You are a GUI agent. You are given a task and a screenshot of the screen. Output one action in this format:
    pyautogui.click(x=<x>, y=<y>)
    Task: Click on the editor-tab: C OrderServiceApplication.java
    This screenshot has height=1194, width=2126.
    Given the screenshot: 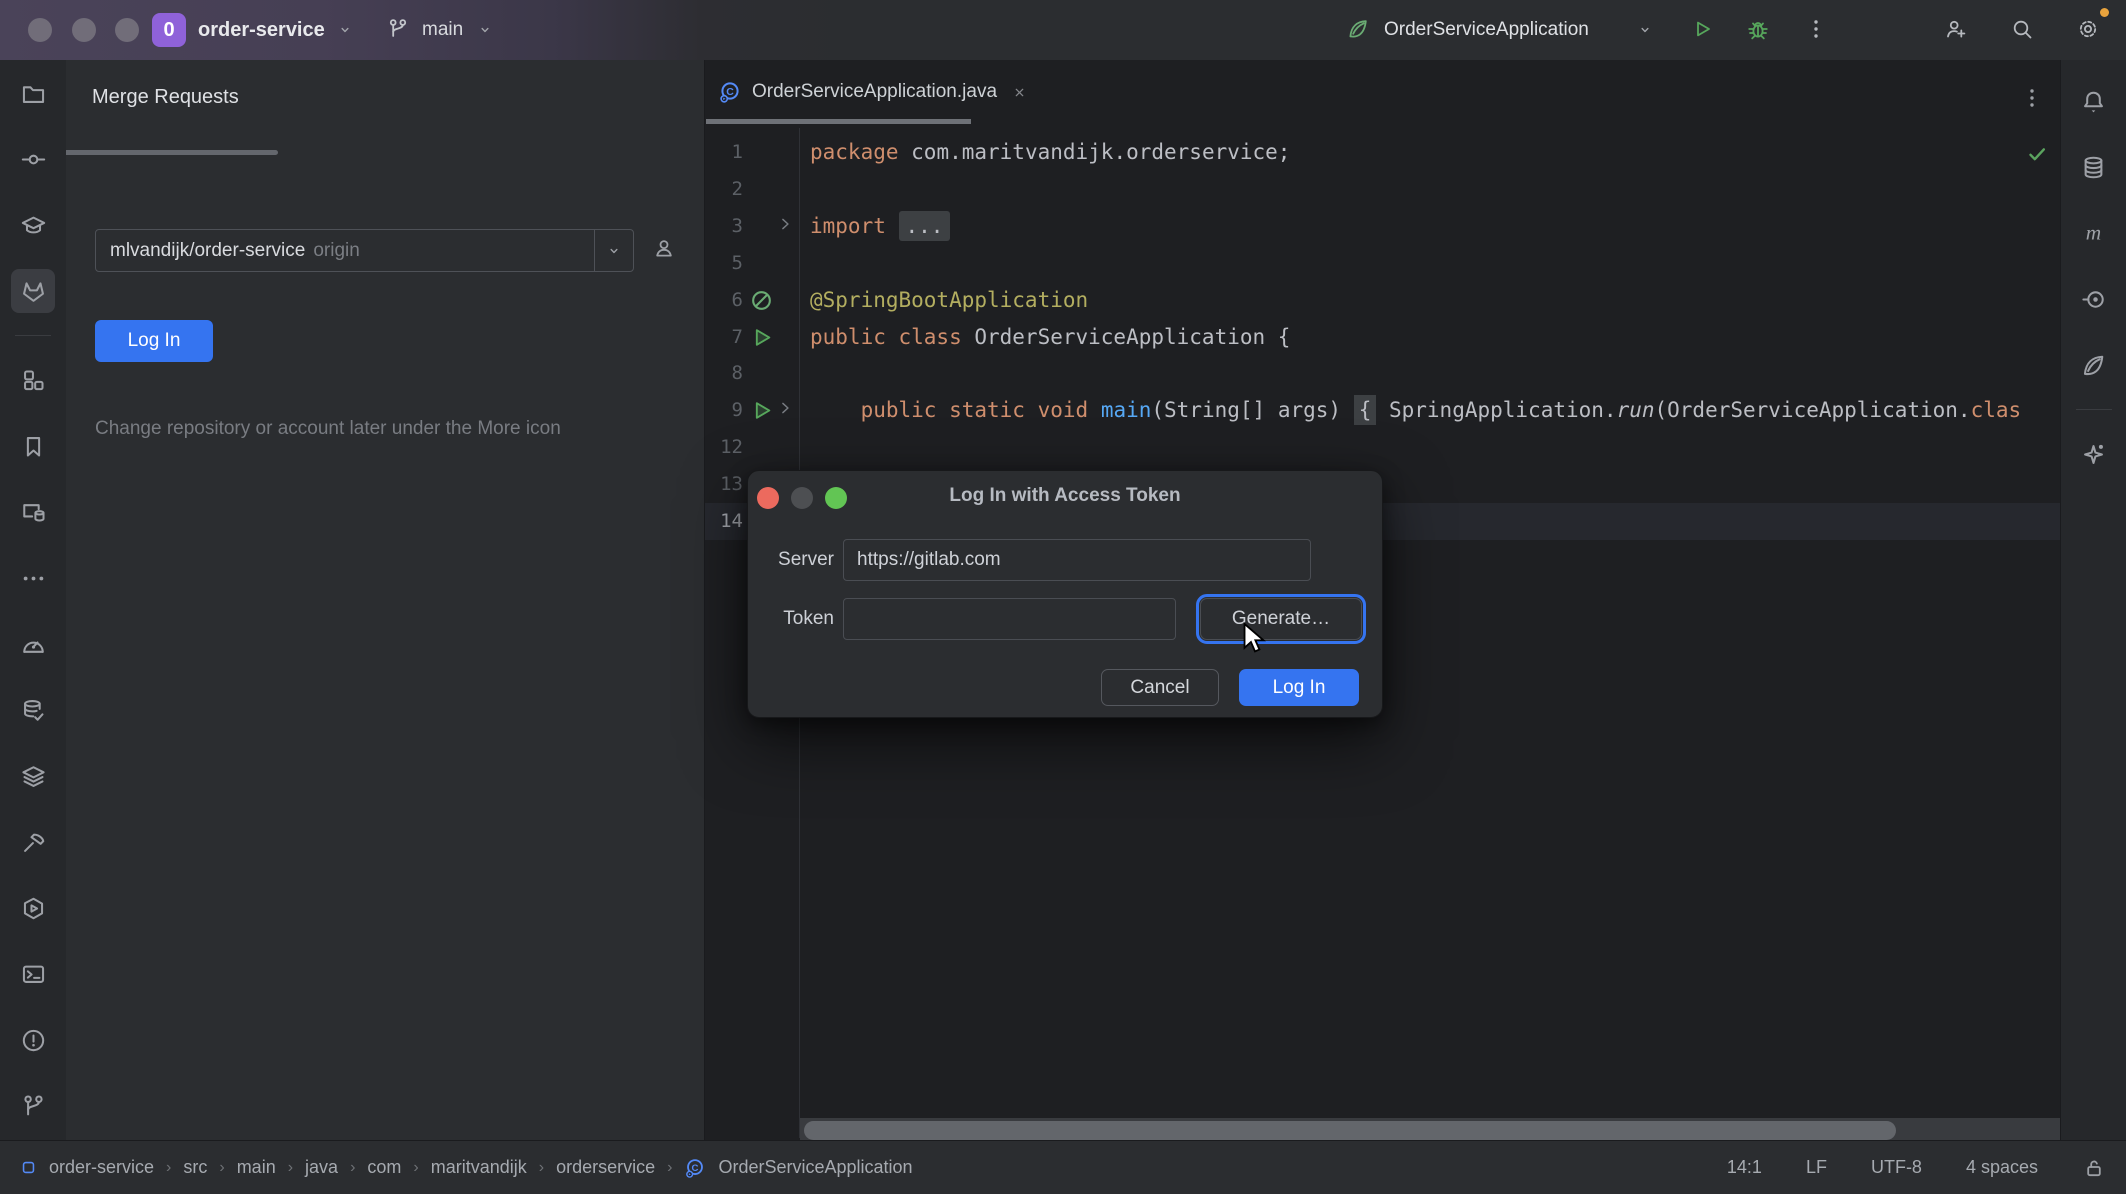 What is the action you would take?
    pyautogui.click(x=874, y=92)
    